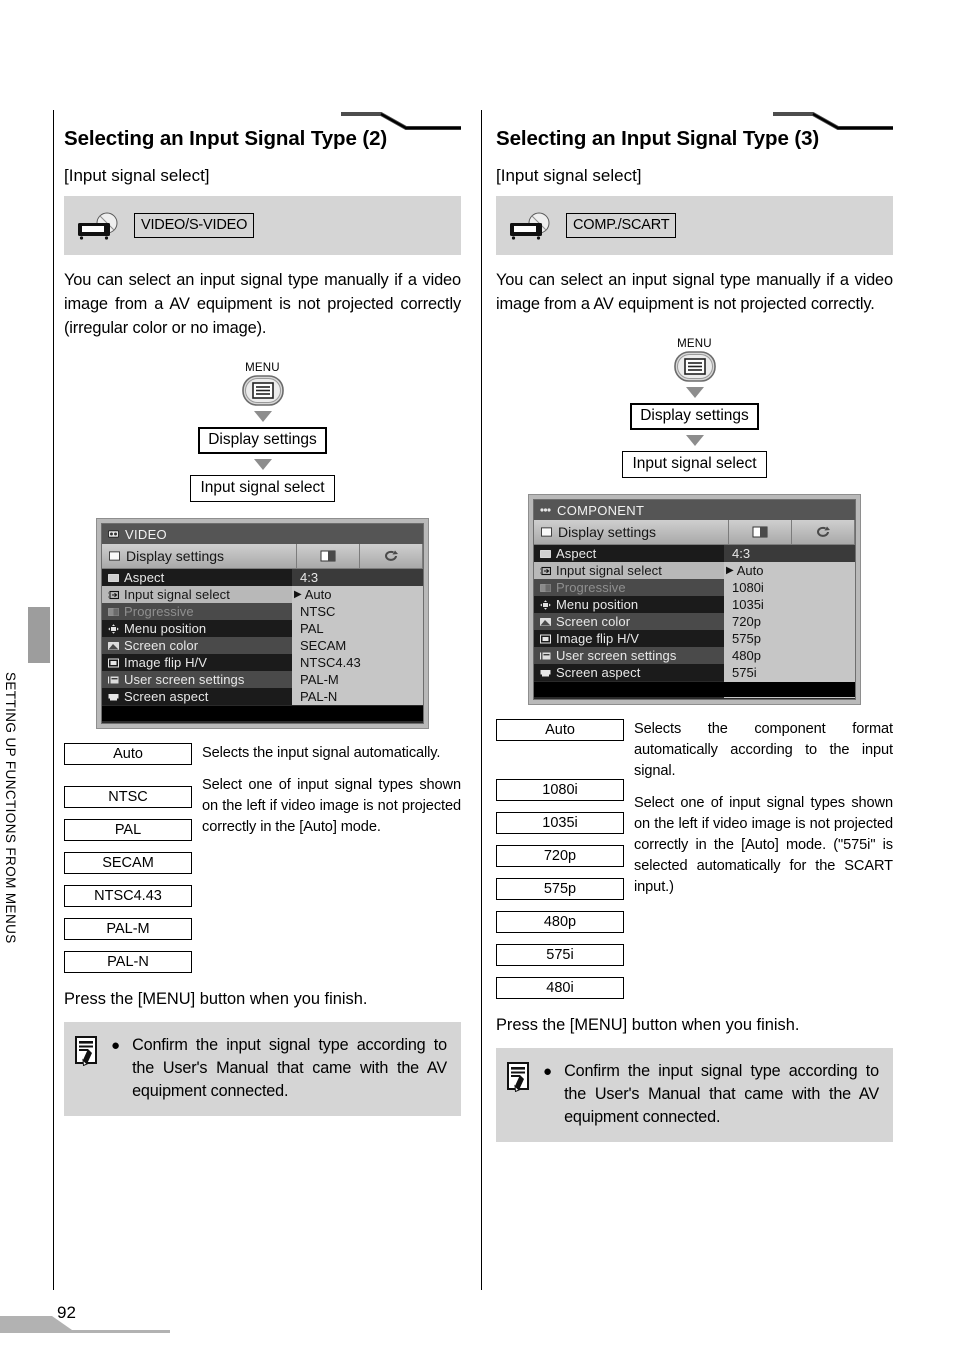 This screenshot has width=954, height=1352. I want to click on option-box: 720p, so click(560, 856).